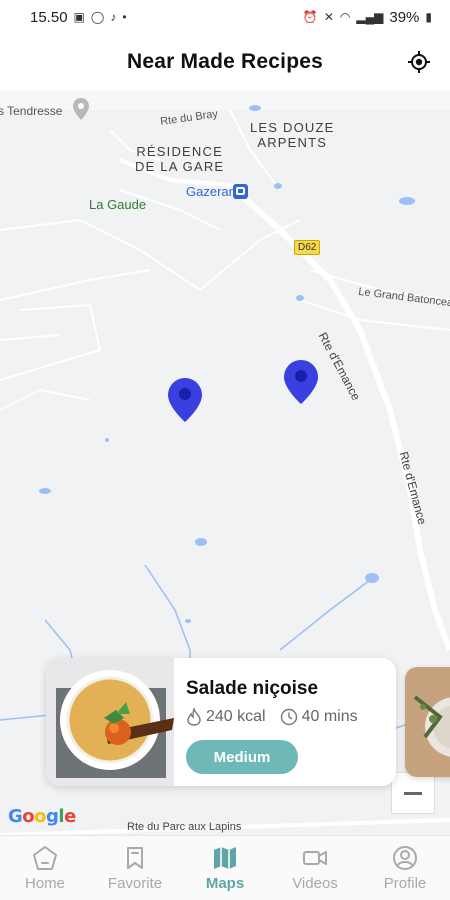  I want to click on map-label-la-gaude: La Gaude, so click(118, 204).